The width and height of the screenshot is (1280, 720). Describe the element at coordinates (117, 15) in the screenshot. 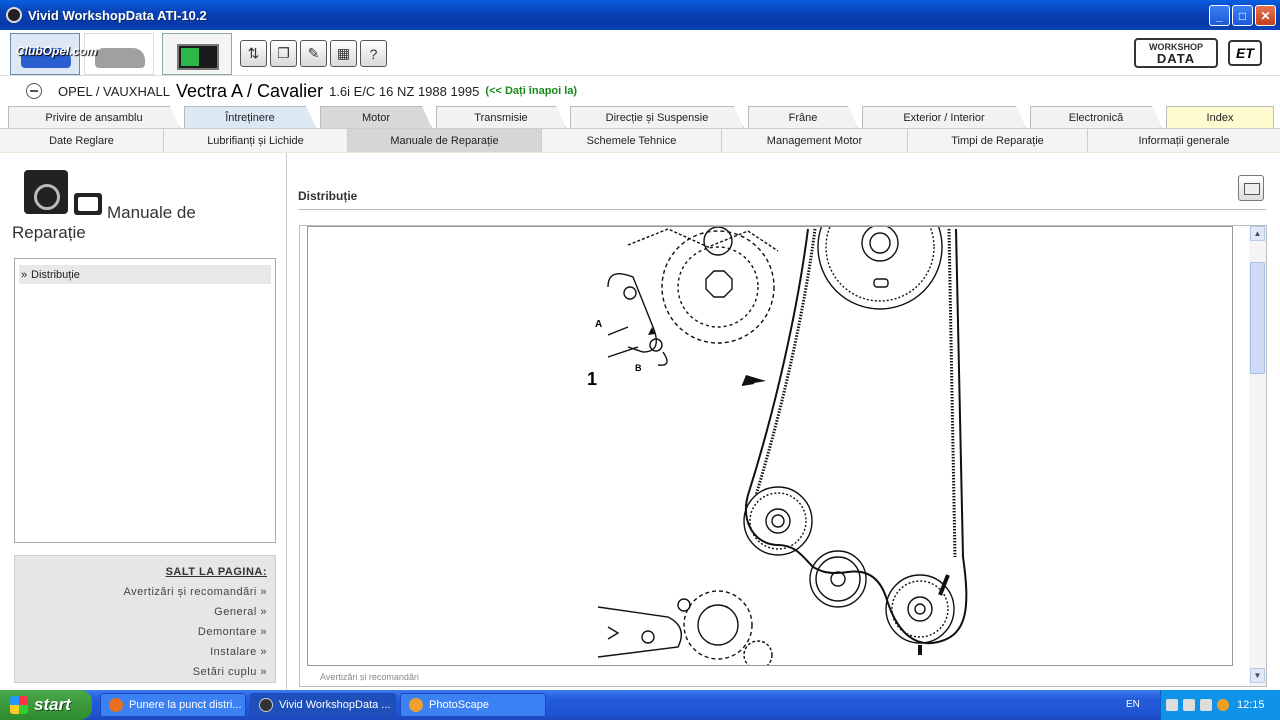

I see `window-title: Vivid WorkshopData ATI-10.2` at that location.